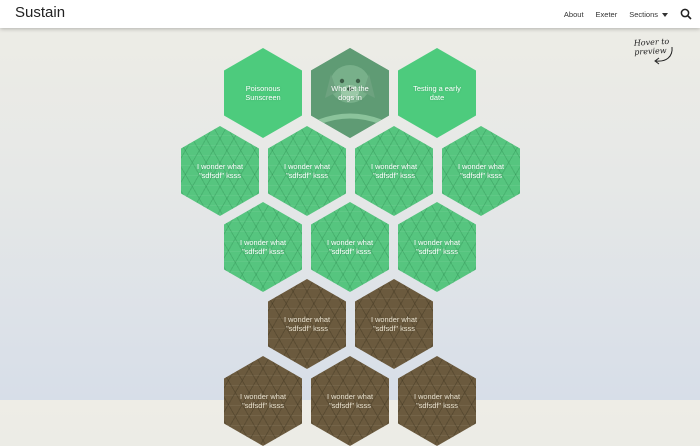 This screenshot has height=446, width=700. I want to click on caret-down-icon, so click(665, 14).